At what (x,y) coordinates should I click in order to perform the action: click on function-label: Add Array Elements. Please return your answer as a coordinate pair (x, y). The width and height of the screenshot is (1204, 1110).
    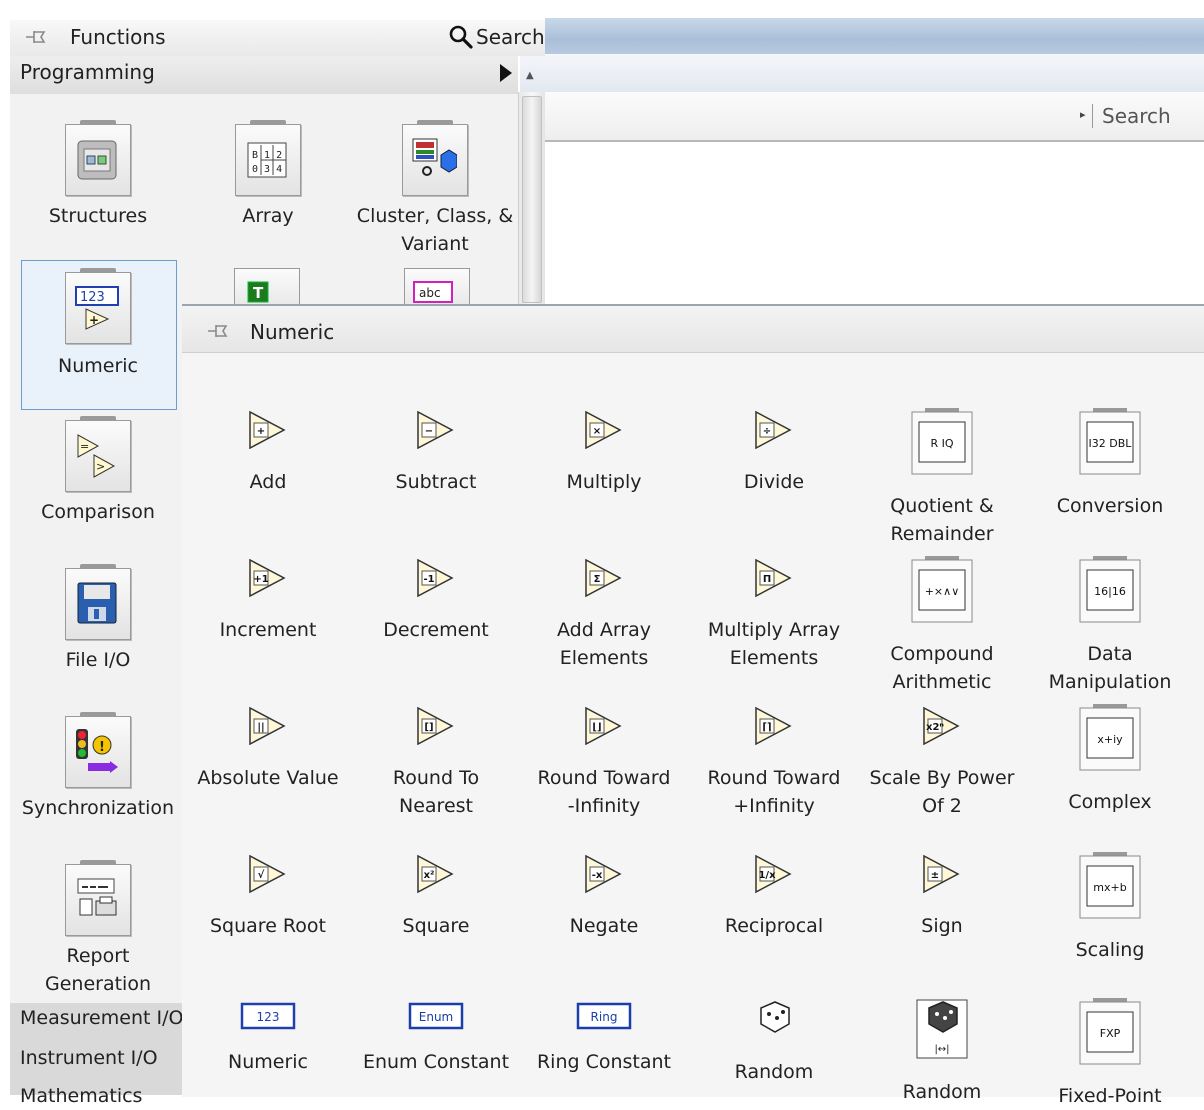
    Looking at the image, I should click on (604, 644).